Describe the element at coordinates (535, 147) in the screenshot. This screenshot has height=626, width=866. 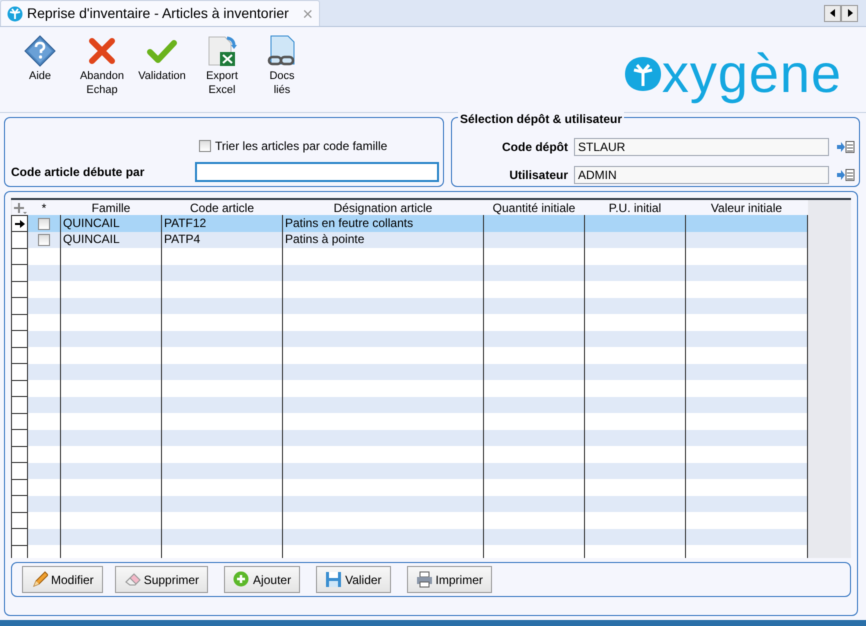
I see `field-label: Code dépôt` at that location.